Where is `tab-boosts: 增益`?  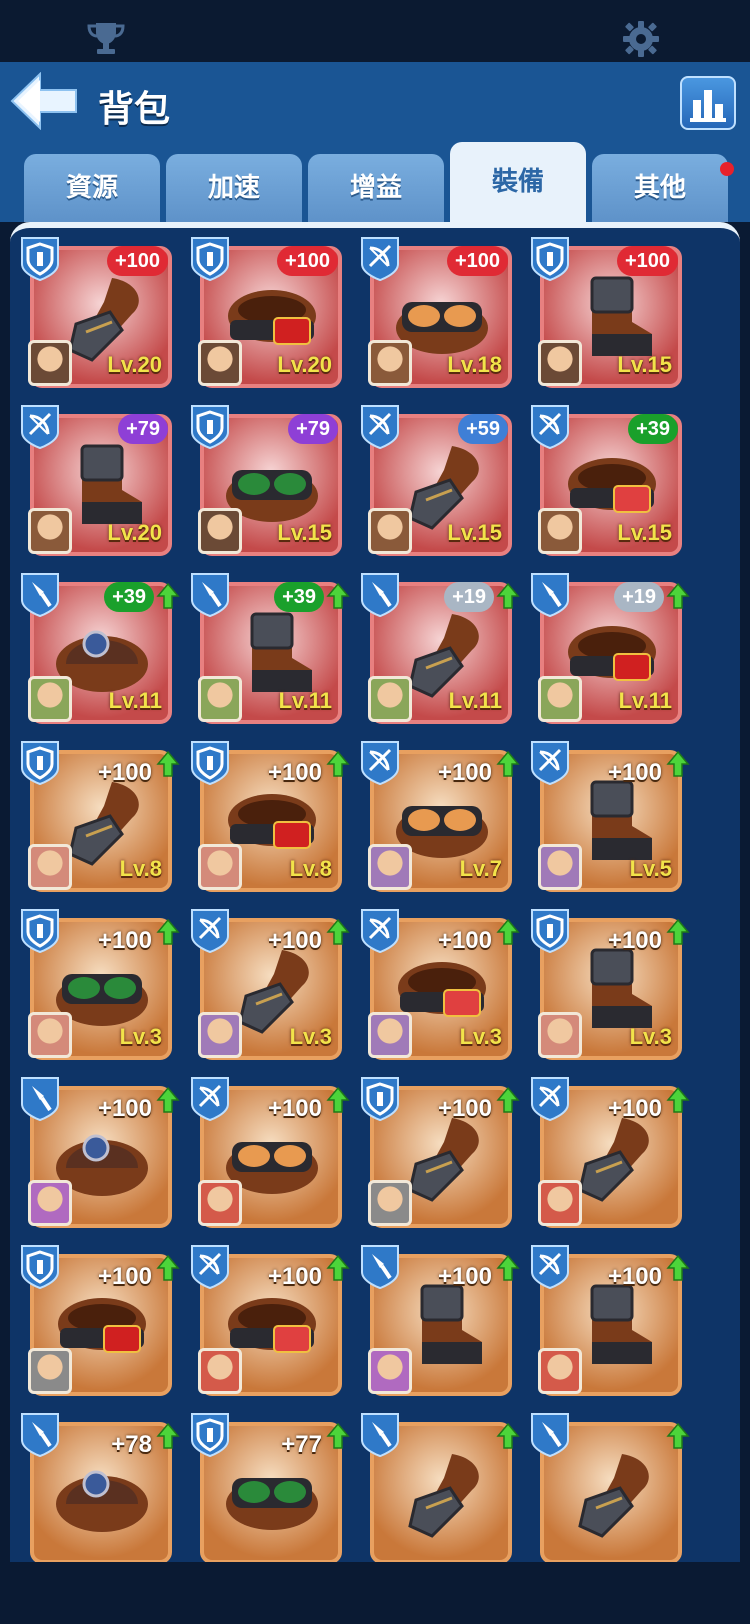
tab-boosts: 增益 is located at coordinates (376, 188).